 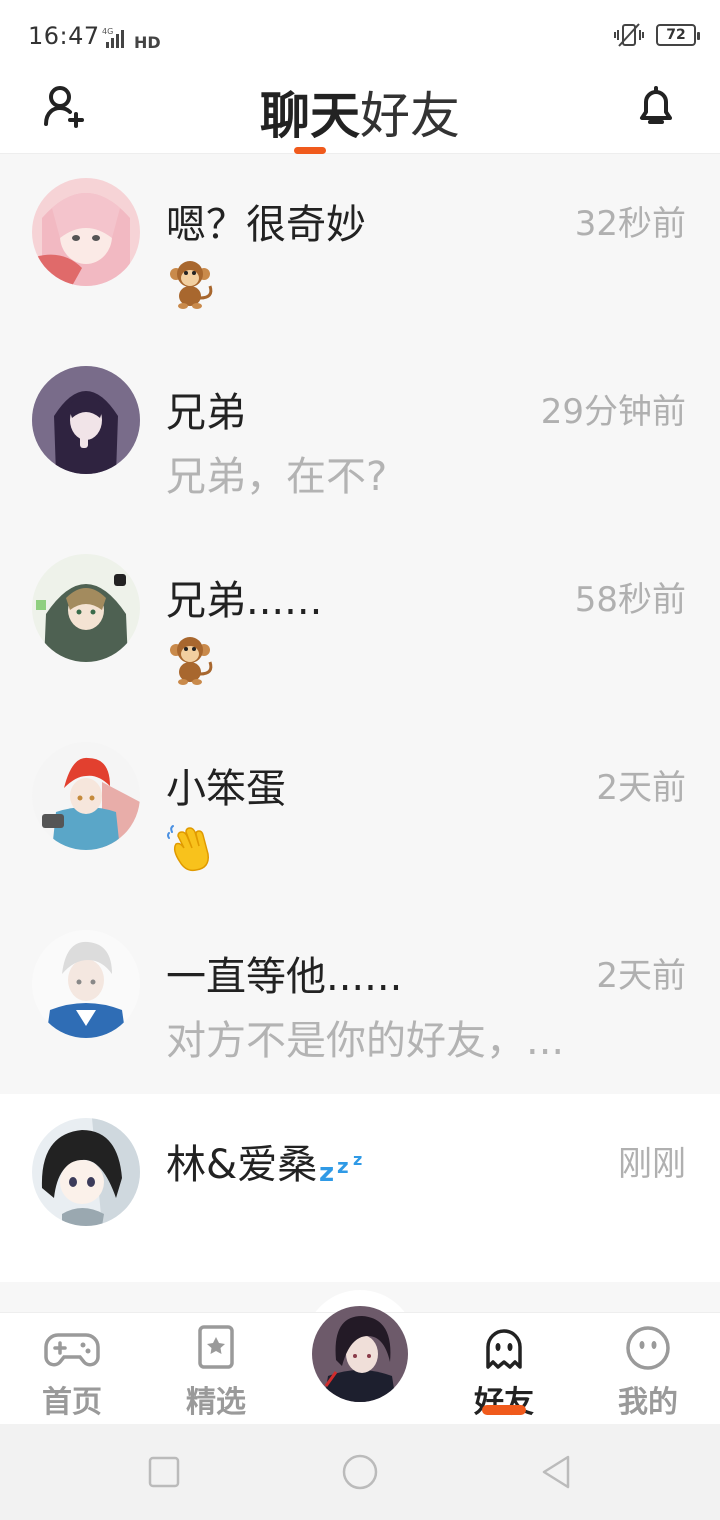 I want to click on message-time: 刚刚, so click(x=652, y=1164).